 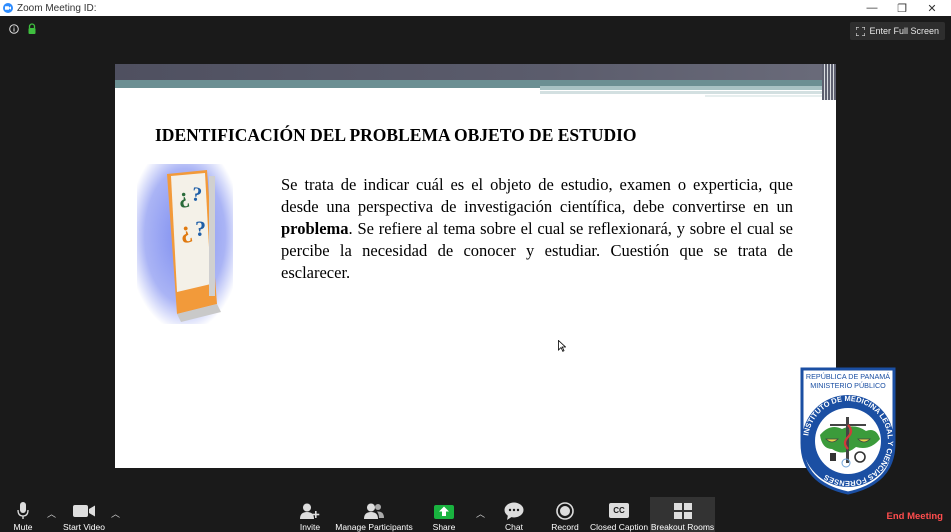 I want to click on share-options-caret-icon: ︿, so click(x=480, y=513).